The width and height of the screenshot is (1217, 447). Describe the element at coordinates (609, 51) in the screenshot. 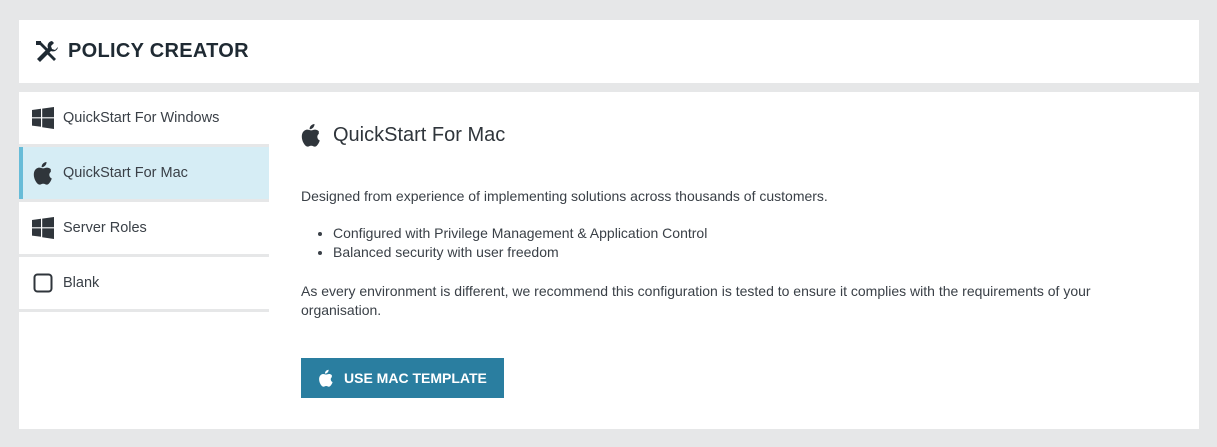

I see `page-header: POLICY CREATOR` at that location.